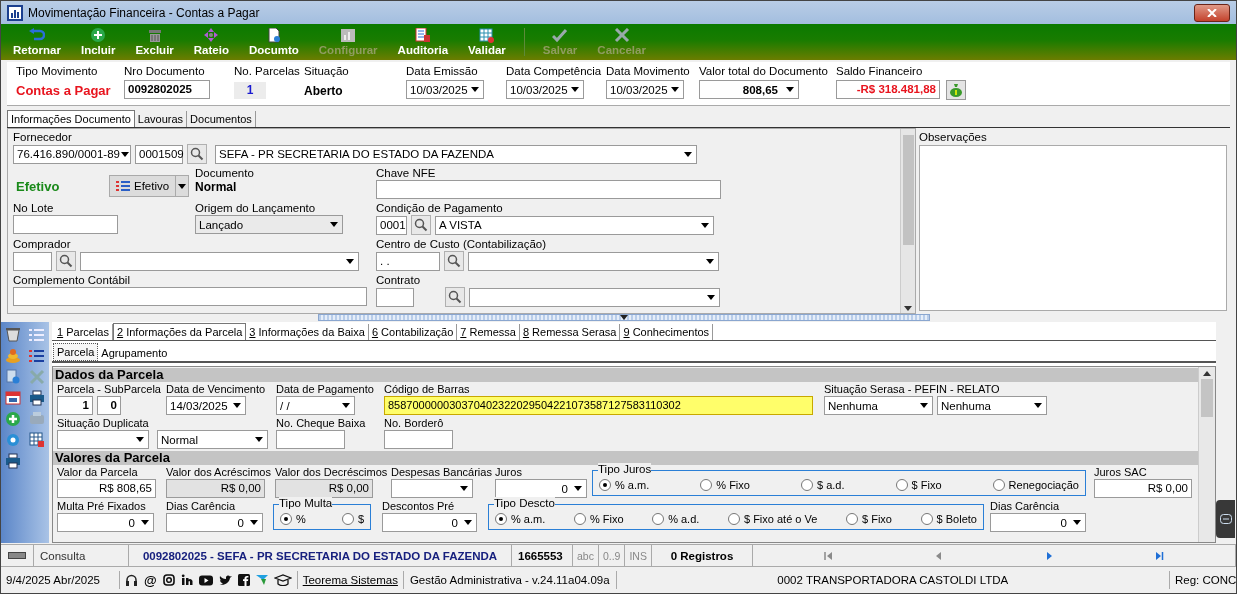 Image resolution: width=1237 pixels, height=594 pixels. I want to click on tab: Documentos, so click(221, 119).